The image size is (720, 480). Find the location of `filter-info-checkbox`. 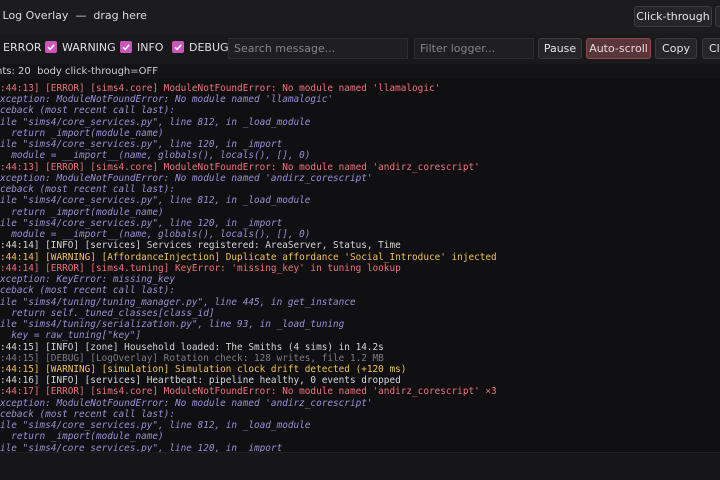

filter-info-checkbox is located at coordinates (126, 47).